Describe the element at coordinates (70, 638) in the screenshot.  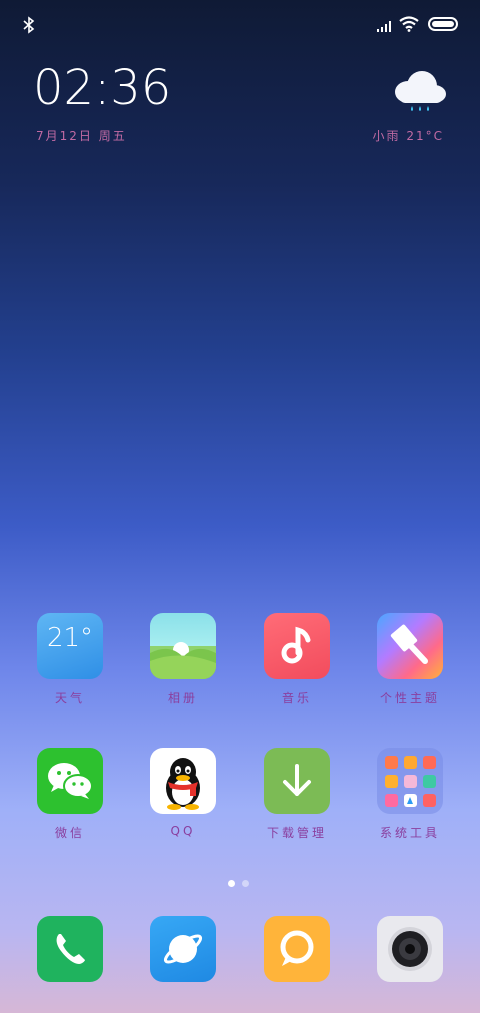
I see `weather-temp: 21°` at that location.